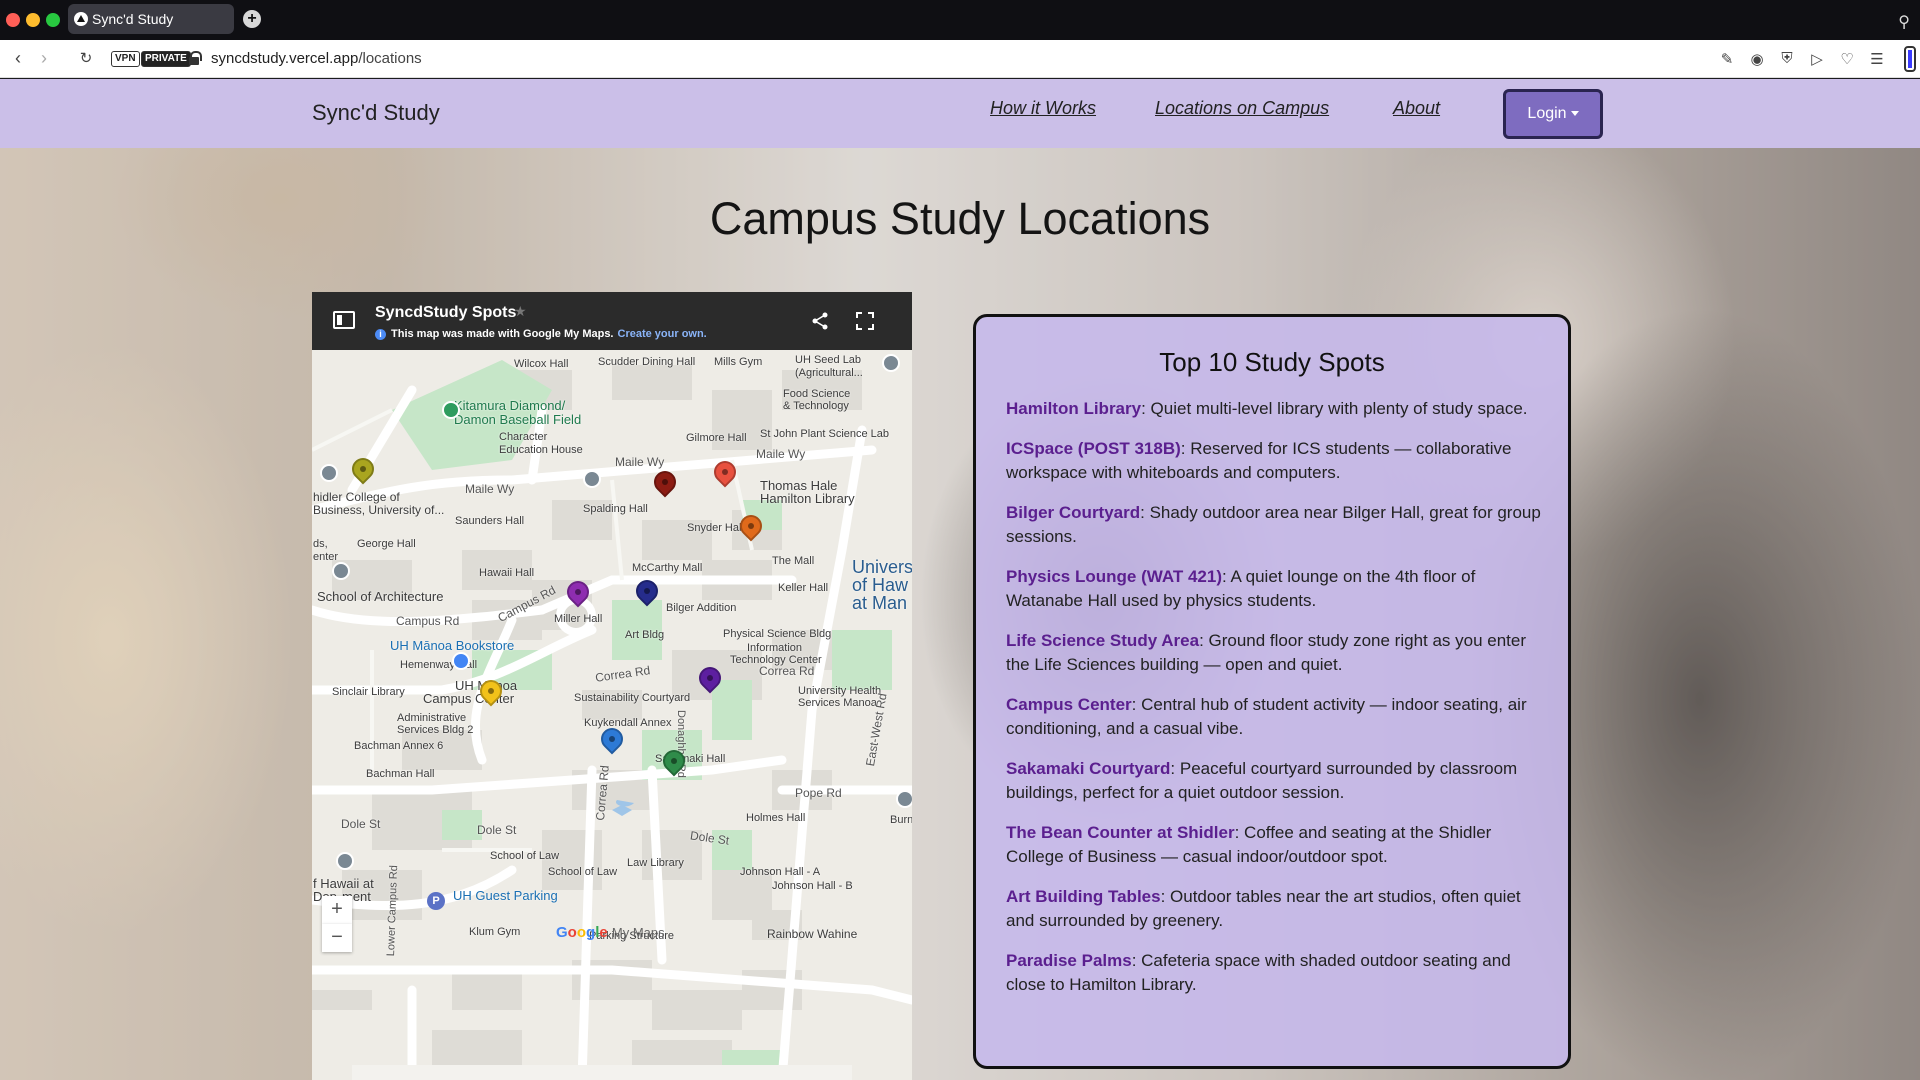 Image resolution: width=1920 pixels, height=1080 pixels. Describe the element at coordinates (812, 934) in the screenshot. I see `map-label: Rainbow Wahine` at that location.